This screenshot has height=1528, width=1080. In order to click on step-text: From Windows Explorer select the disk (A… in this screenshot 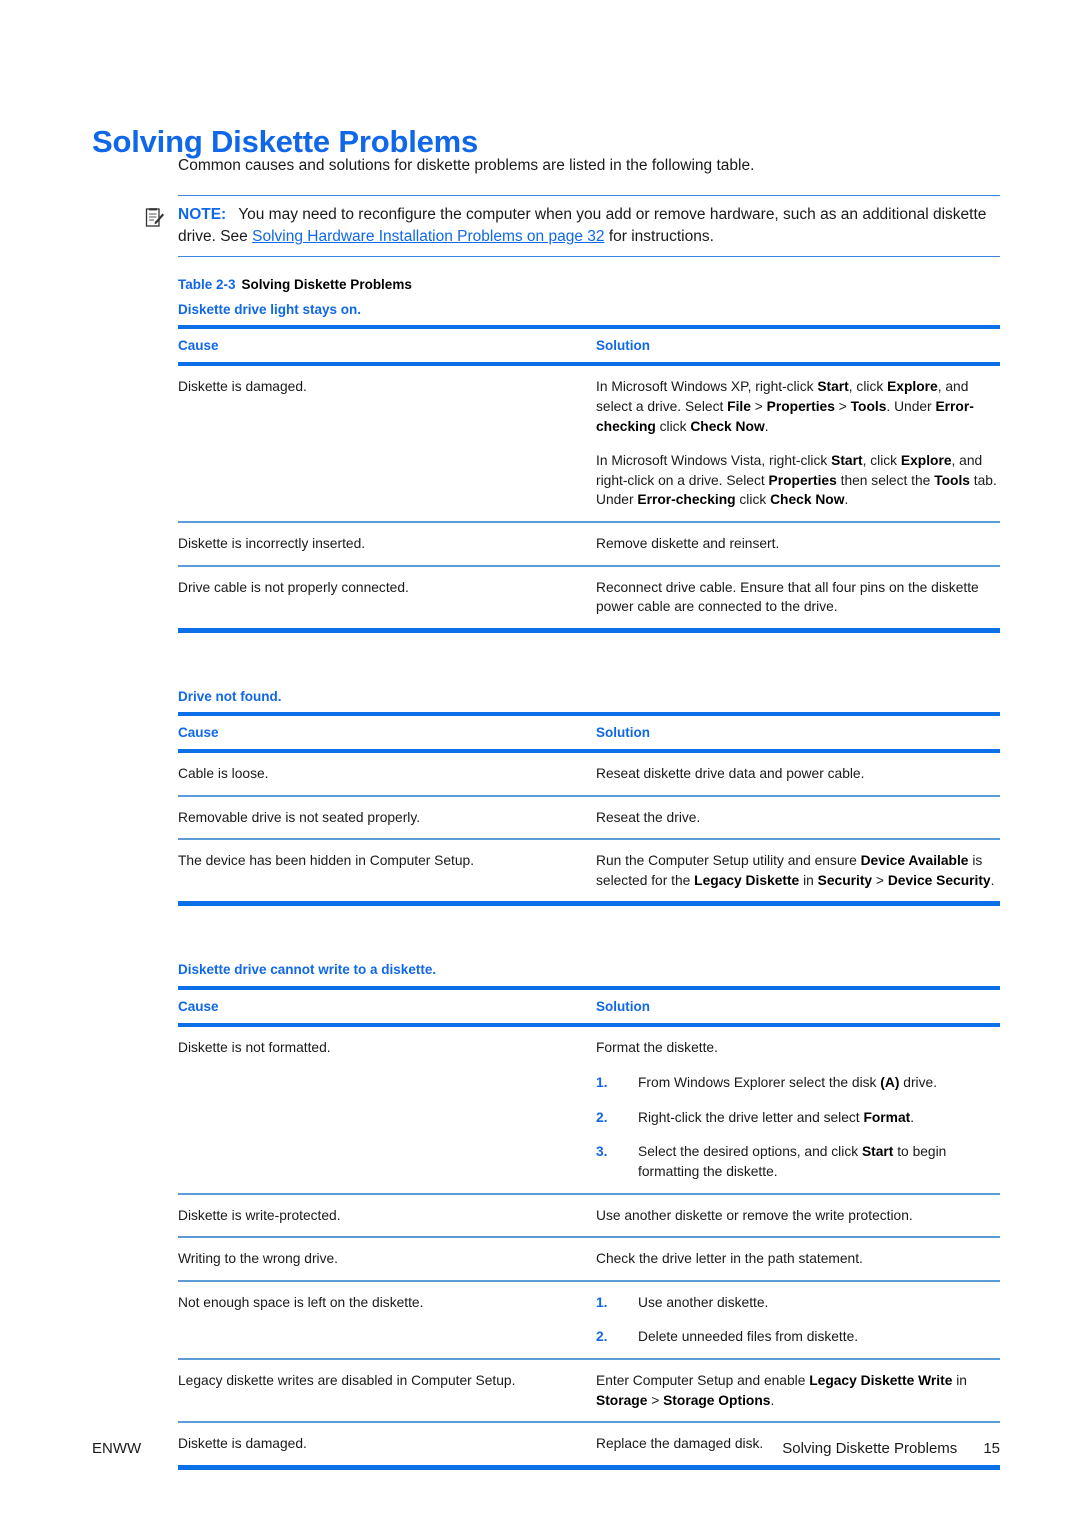, I will do `click(788, 1083)`.